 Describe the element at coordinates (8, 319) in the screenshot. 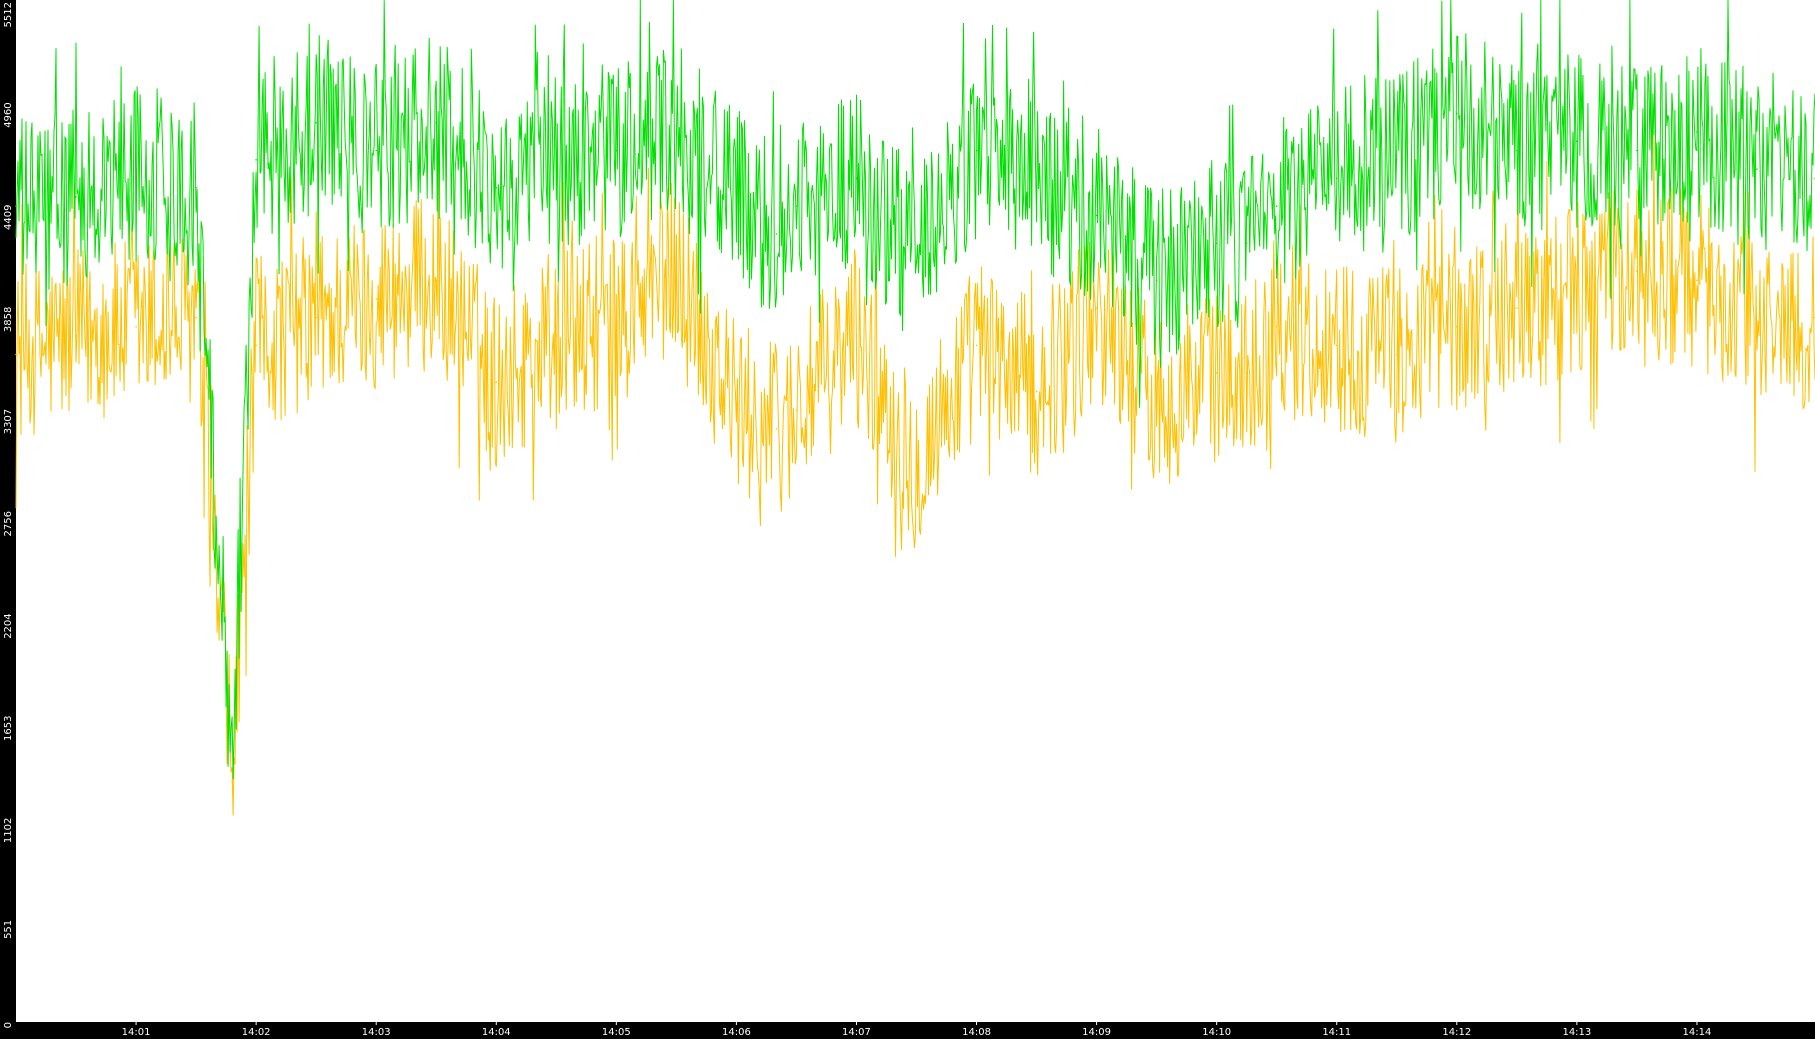

I see `y-tick-label: 3858` at that location.